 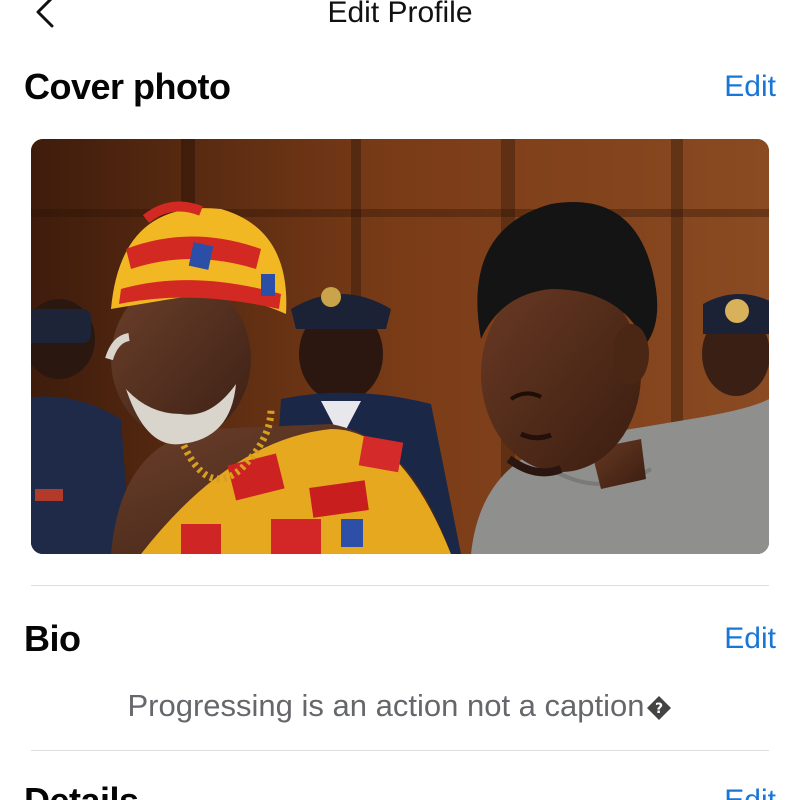 I want to click on page-title: Edit Profile, so click(x=400, y=14).